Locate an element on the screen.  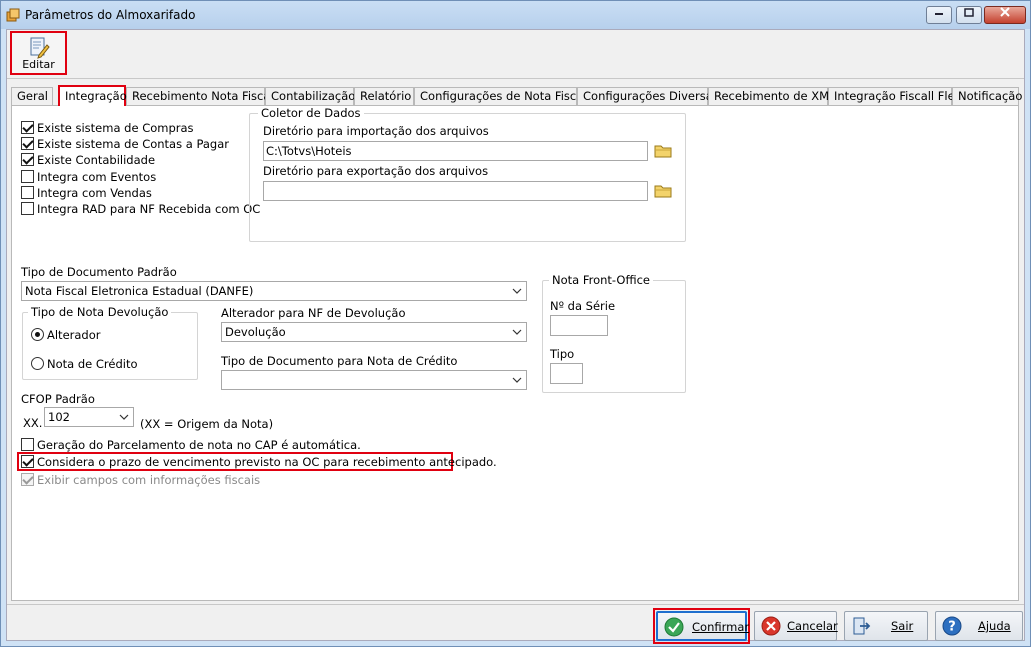
checkbox-contas-pagar is located at coordinates (27, 143).